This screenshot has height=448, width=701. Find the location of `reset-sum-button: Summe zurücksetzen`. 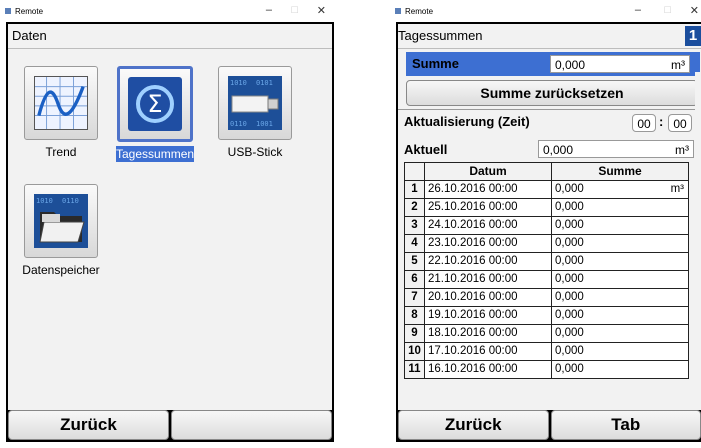

reset-sum-button: Summe zurücksetzen is located at coordinates (552, 93).